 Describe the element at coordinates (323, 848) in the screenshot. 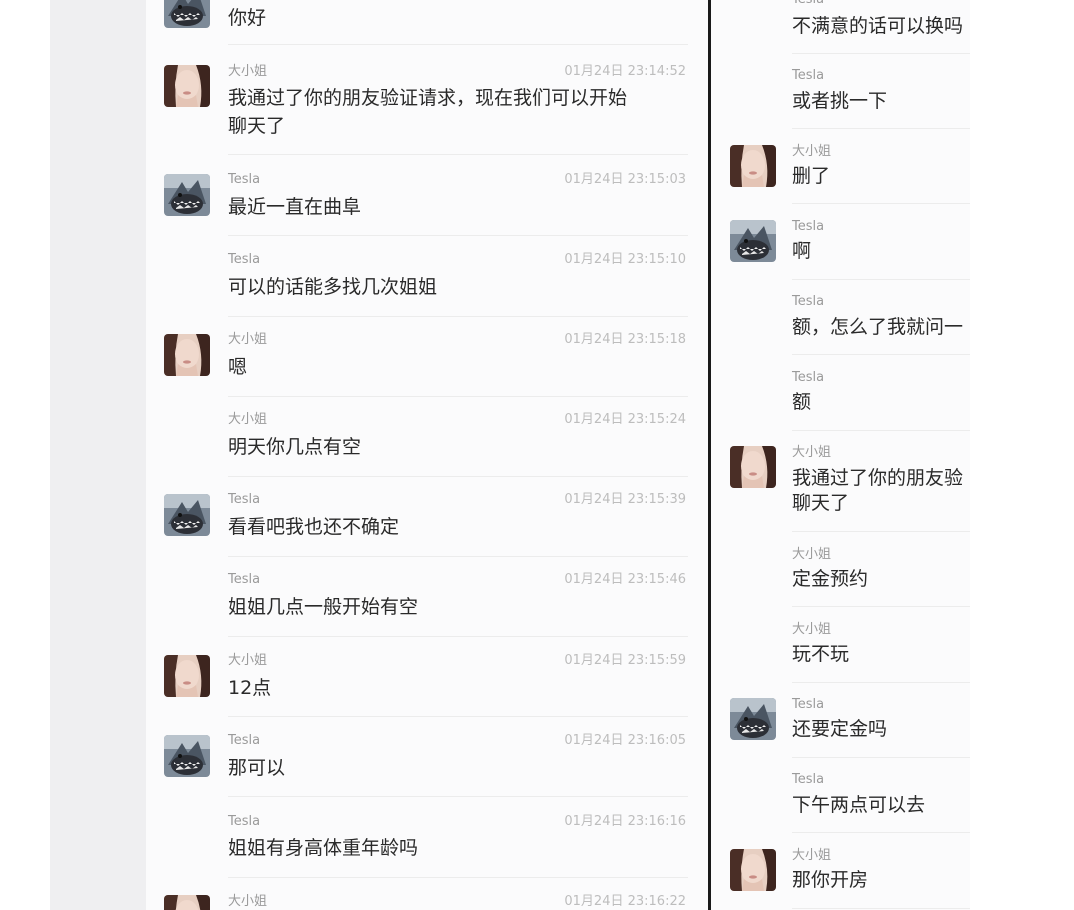

I see `message-text: 姐姐有身高体重年龄吗` at that location.